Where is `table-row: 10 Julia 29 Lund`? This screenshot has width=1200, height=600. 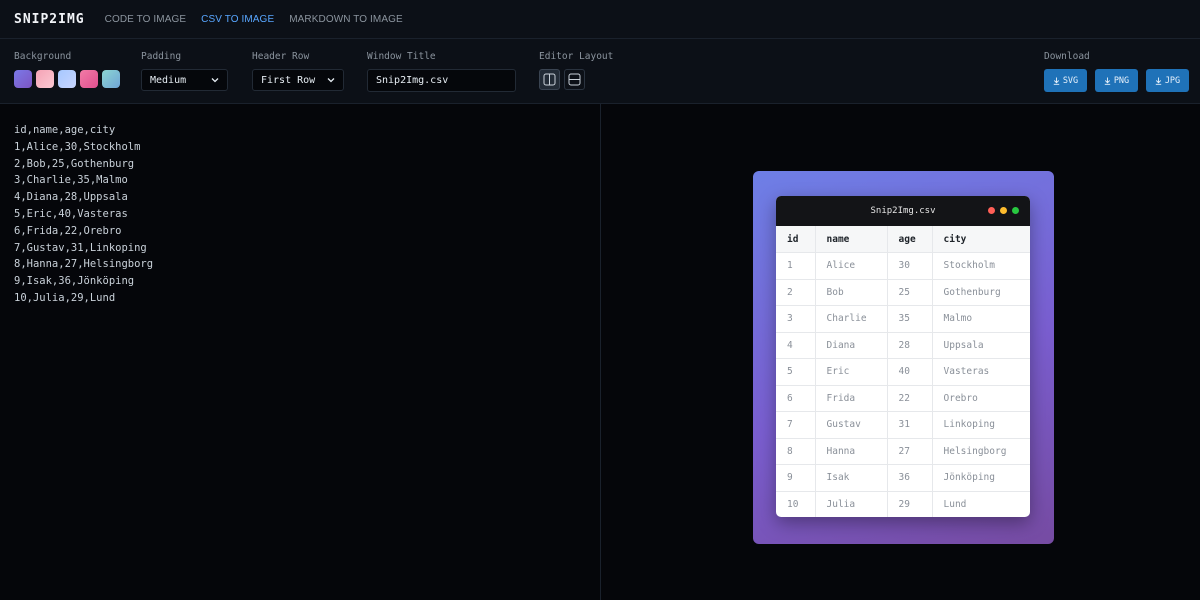 table-row: 10 Julia 29 Lund is located at coordinates (903, 504).